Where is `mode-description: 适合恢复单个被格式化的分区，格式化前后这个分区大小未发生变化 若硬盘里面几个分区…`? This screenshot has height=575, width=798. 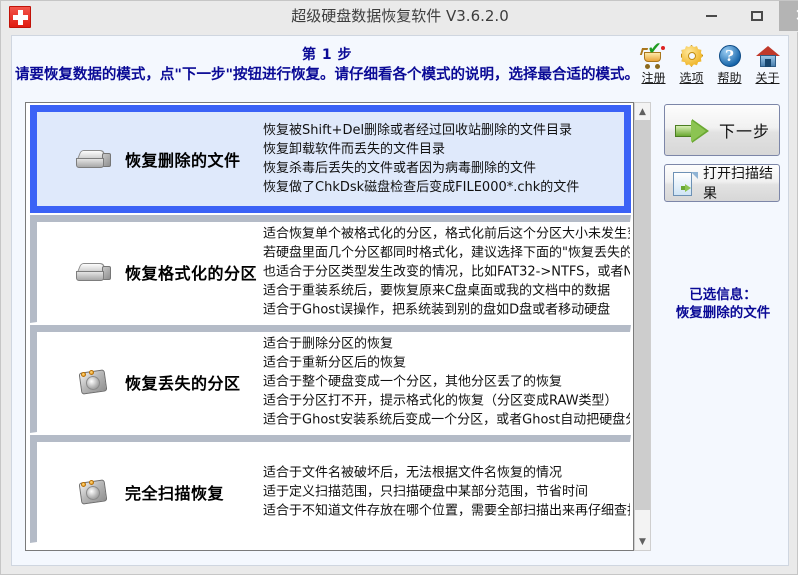 mode-description: 适合恢复单个被格式化的分区，格式化前后这个分区大小未发生变化 若硬盘里面几个分区… is located at coordinates (447, 272).